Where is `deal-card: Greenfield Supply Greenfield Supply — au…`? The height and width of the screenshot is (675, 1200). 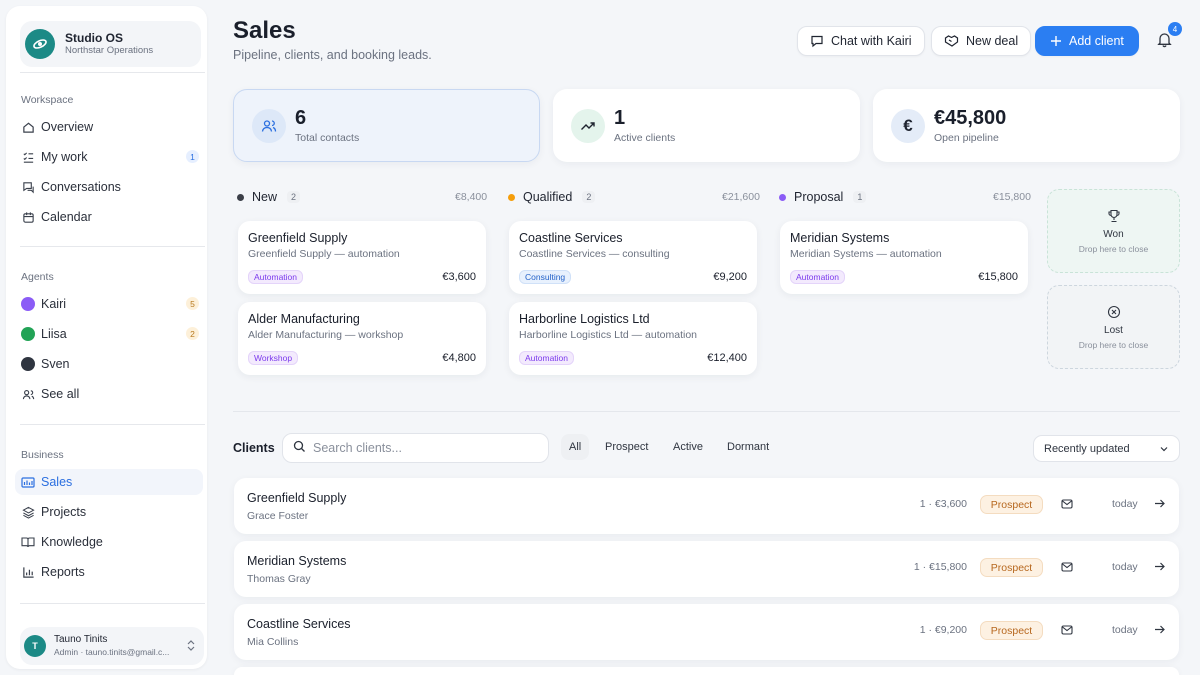 deal-card: Greenfield Supply Greenfield Supply — au… is located at coordinates (362, 257).